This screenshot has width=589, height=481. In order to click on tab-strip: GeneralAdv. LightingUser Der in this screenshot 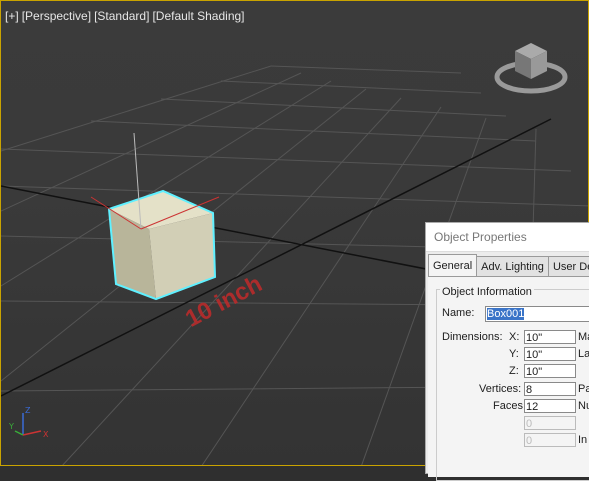, I will do `click(508, 265)`.